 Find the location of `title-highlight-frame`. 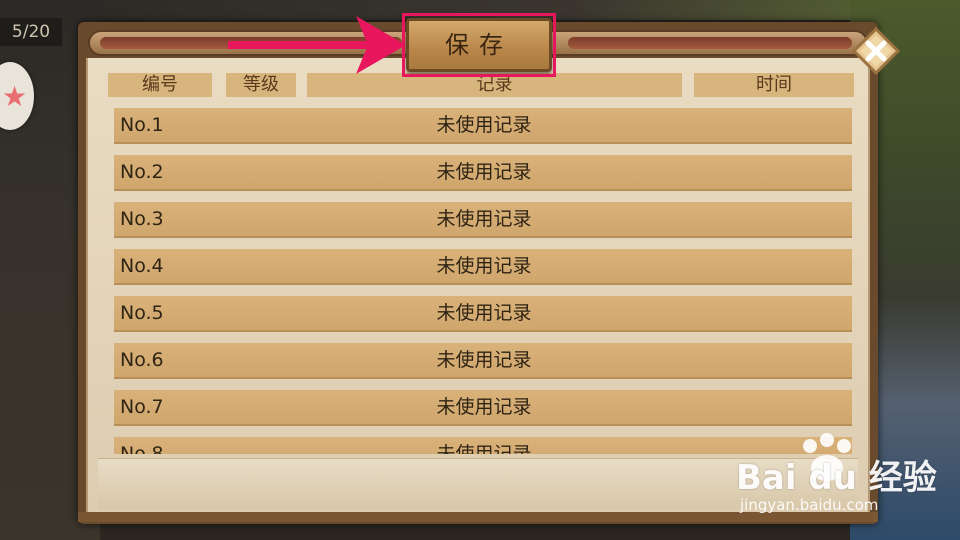

title-highlight-frame is located at coordinates (479, 45).